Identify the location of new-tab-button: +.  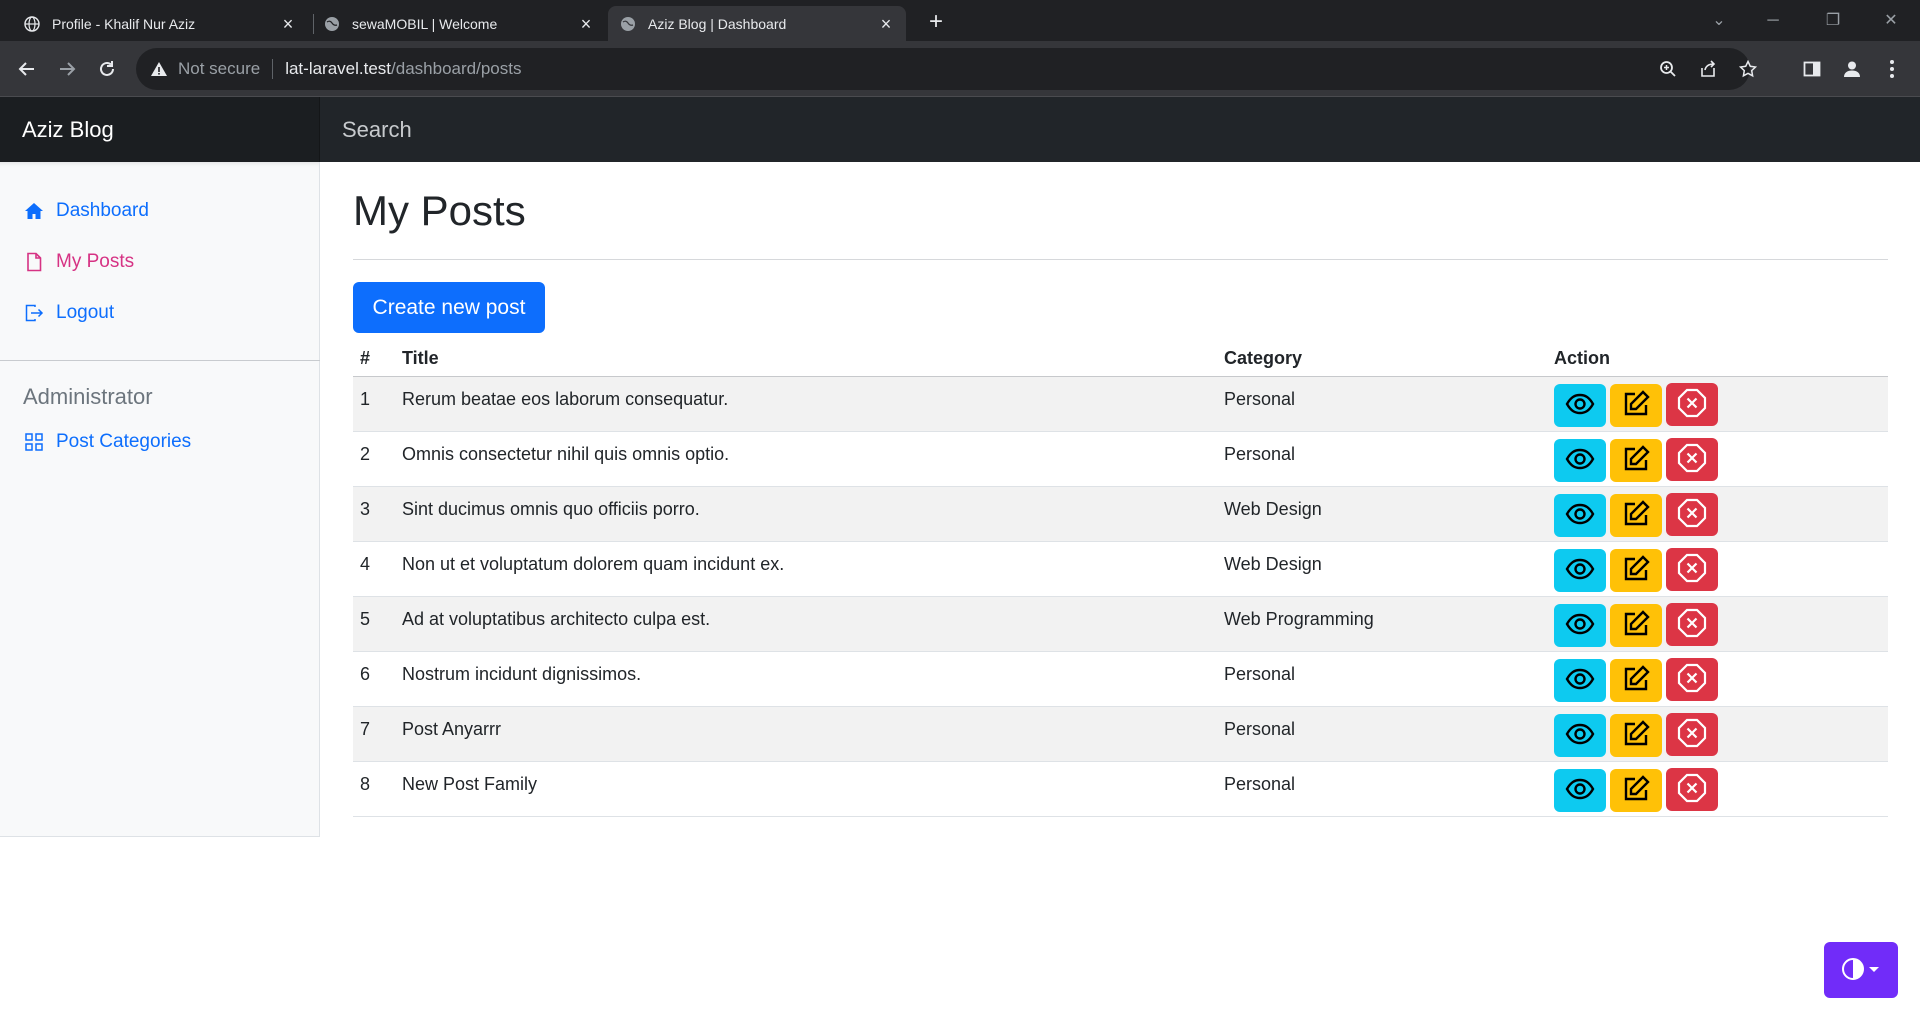
(936, 23).